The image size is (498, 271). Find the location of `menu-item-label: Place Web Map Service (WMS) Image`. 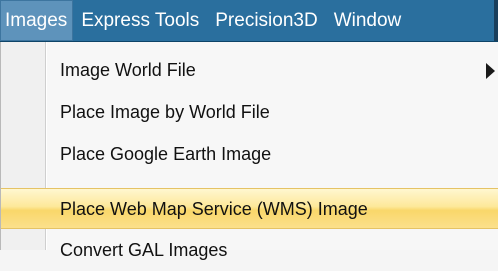

menu-item-label: Place Web Map Service (WMS) Image is located at coordinates (214, 209).